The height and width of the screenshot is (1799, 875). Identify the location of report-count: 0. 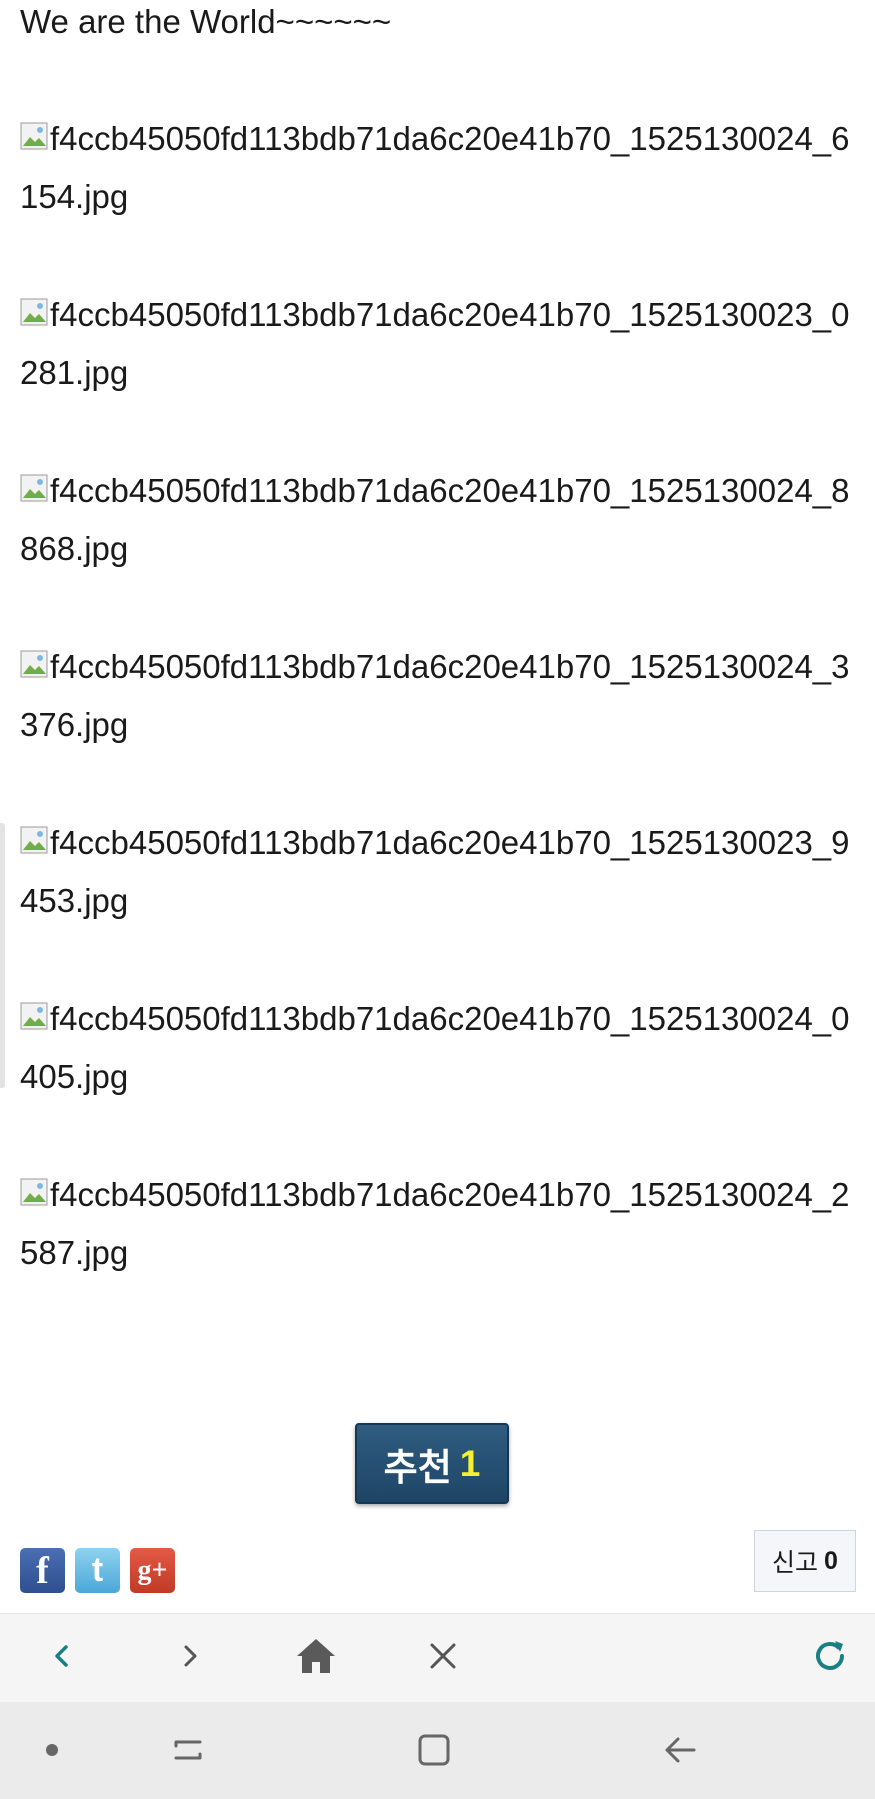
(831, 1560).